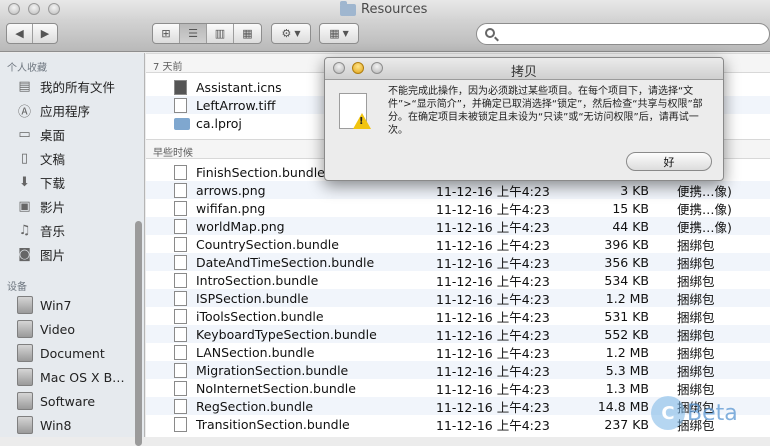 The height and width of the screenshot is (446, 770). What do you see at coordinates (458, 190) in the screenshot?
I see `file-row: arrows.png 11-12-16 上午4:23 3 KB 便携…像)` at bounding box center [458, 190].